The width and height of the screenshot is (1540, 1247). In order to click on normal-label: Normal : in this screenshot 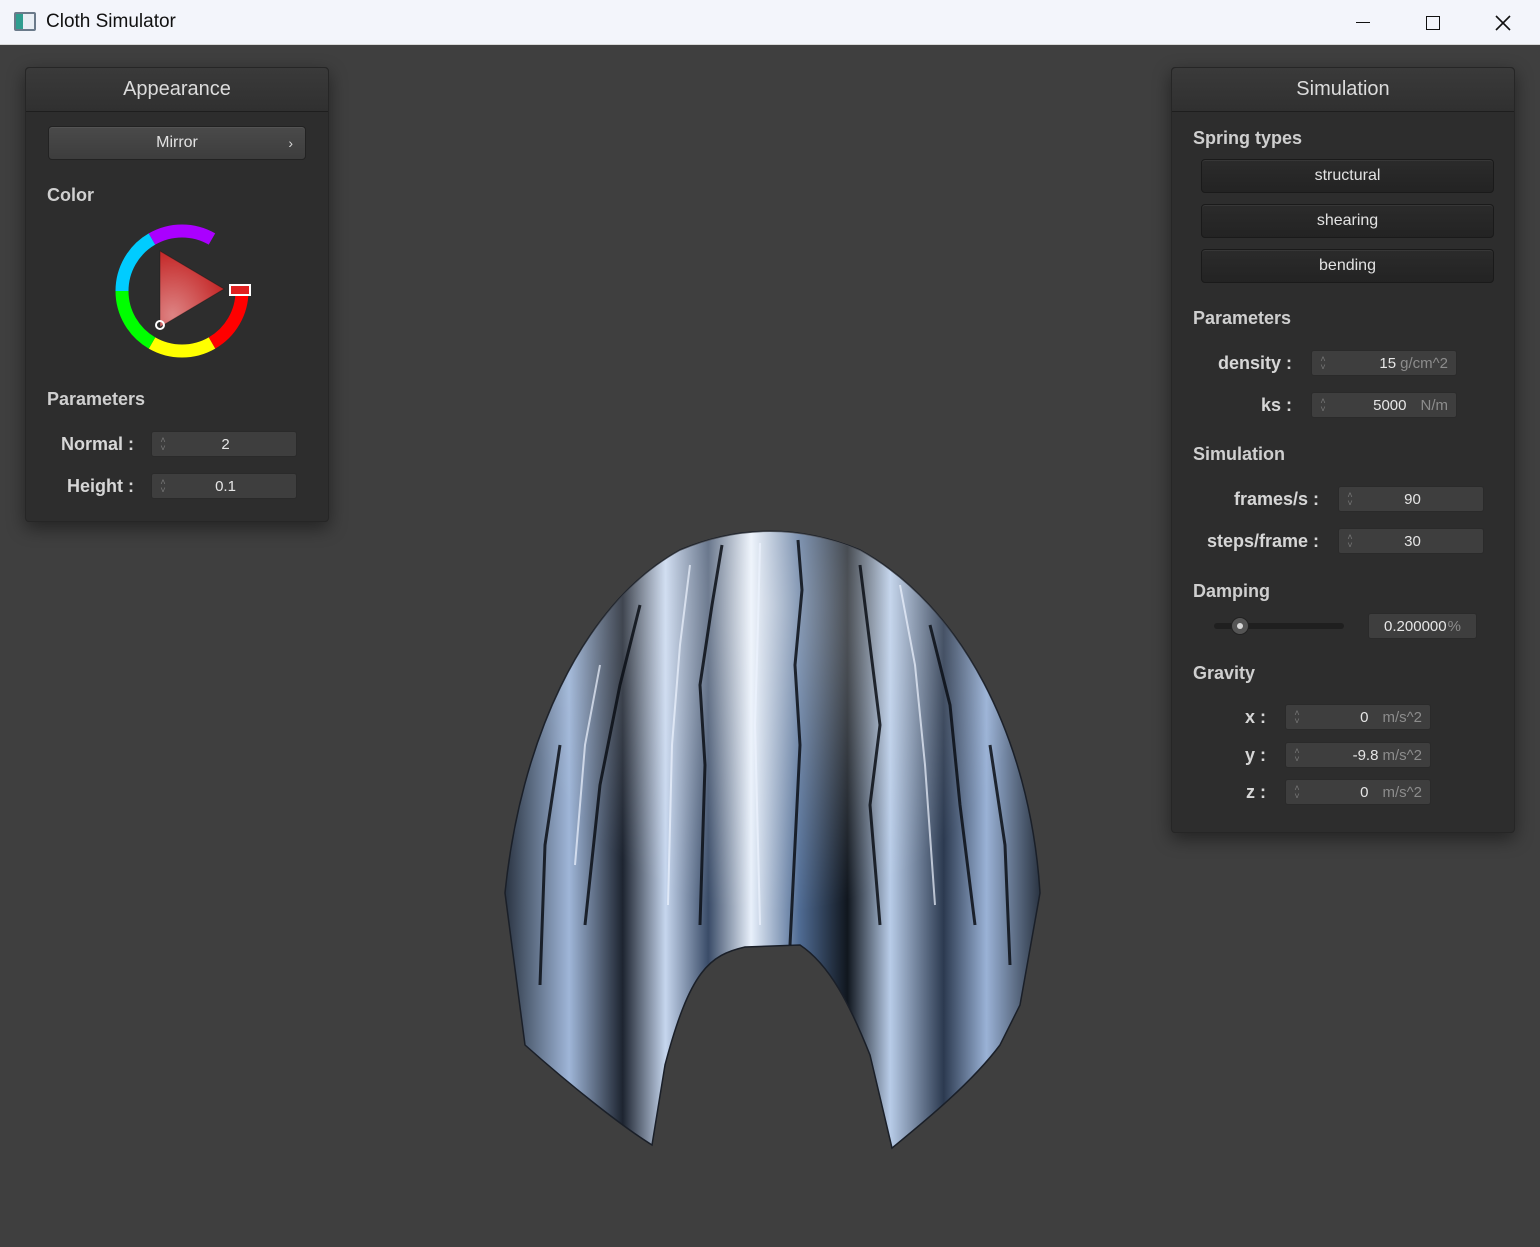, I will do `click(97, 444)`.